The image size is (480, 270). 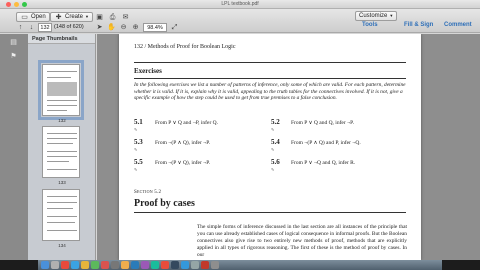 What do you see at coordinates (322, 123) in the screenshot?
I see `exercise-text: From P ∨ Q and Q, infer ¬P.` at bounding box center [322, 123].